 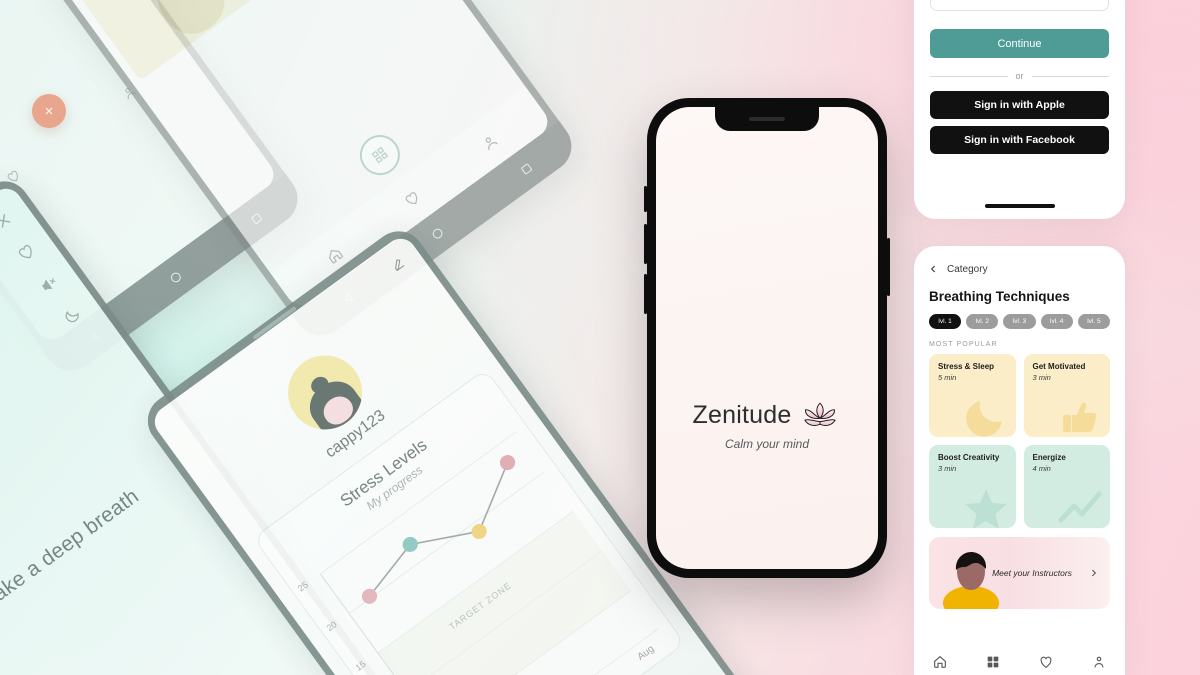 What do you see at coordinates (742, 414) in the screenshot?
I see `app-name: Zenitude` at bounding box center [742, 414].